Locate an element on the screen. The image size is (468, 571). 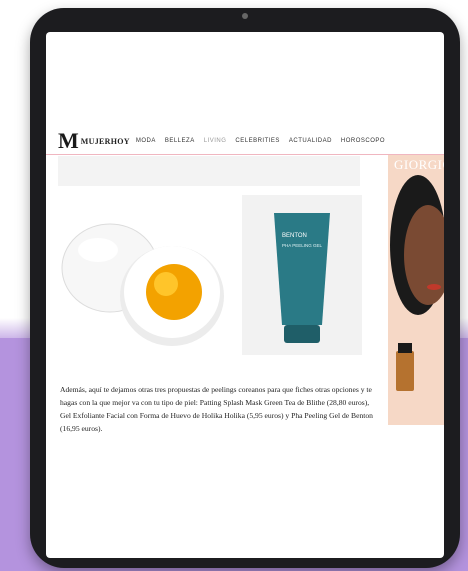
tube-brand-label: BENTON is located at coordinates (294, 236).